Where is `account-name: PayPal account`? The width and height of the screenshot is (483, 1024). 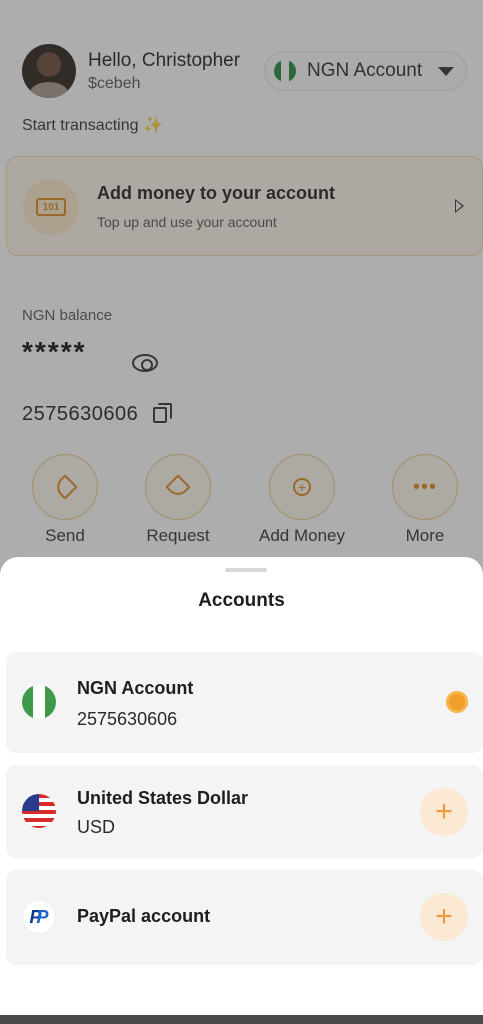 account-name: PayPal account is located at coordinates (144, 916).